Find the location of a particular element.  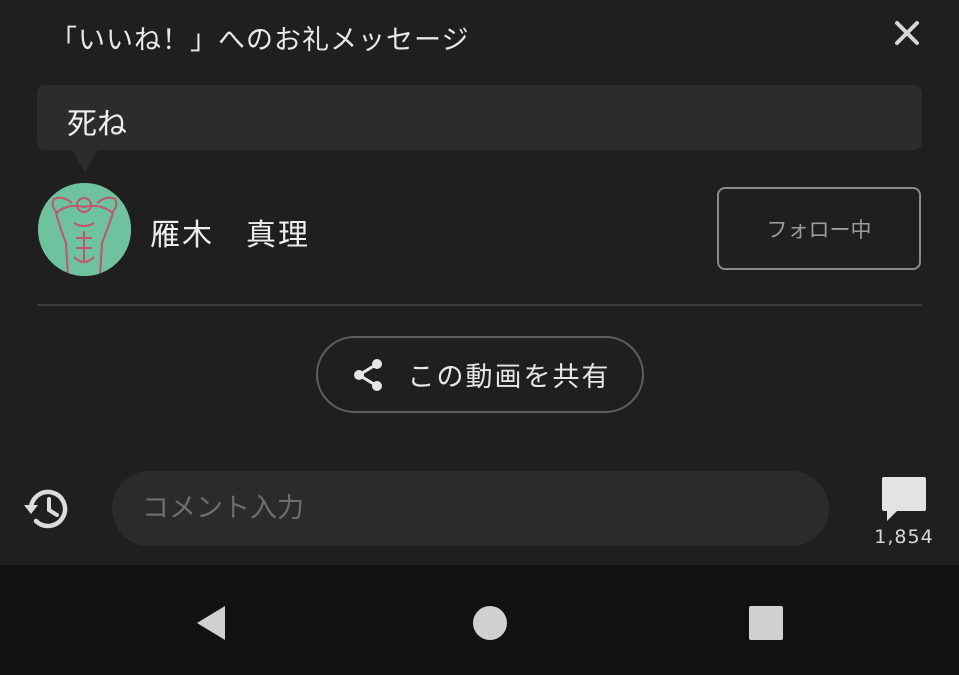

close-icon is located at coordinates (907, 33).